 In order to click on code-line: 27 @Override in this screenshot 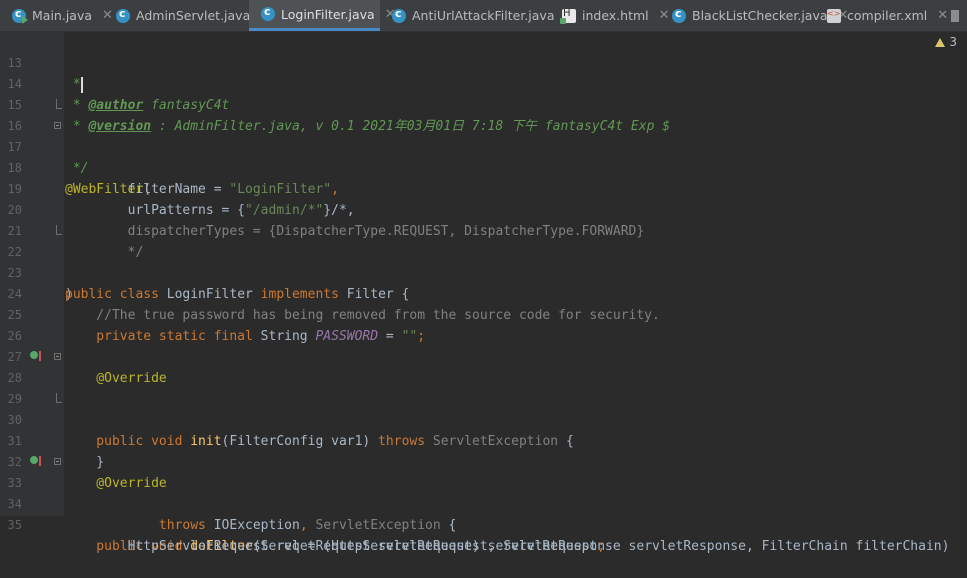, I will do `click(483, 356)`.